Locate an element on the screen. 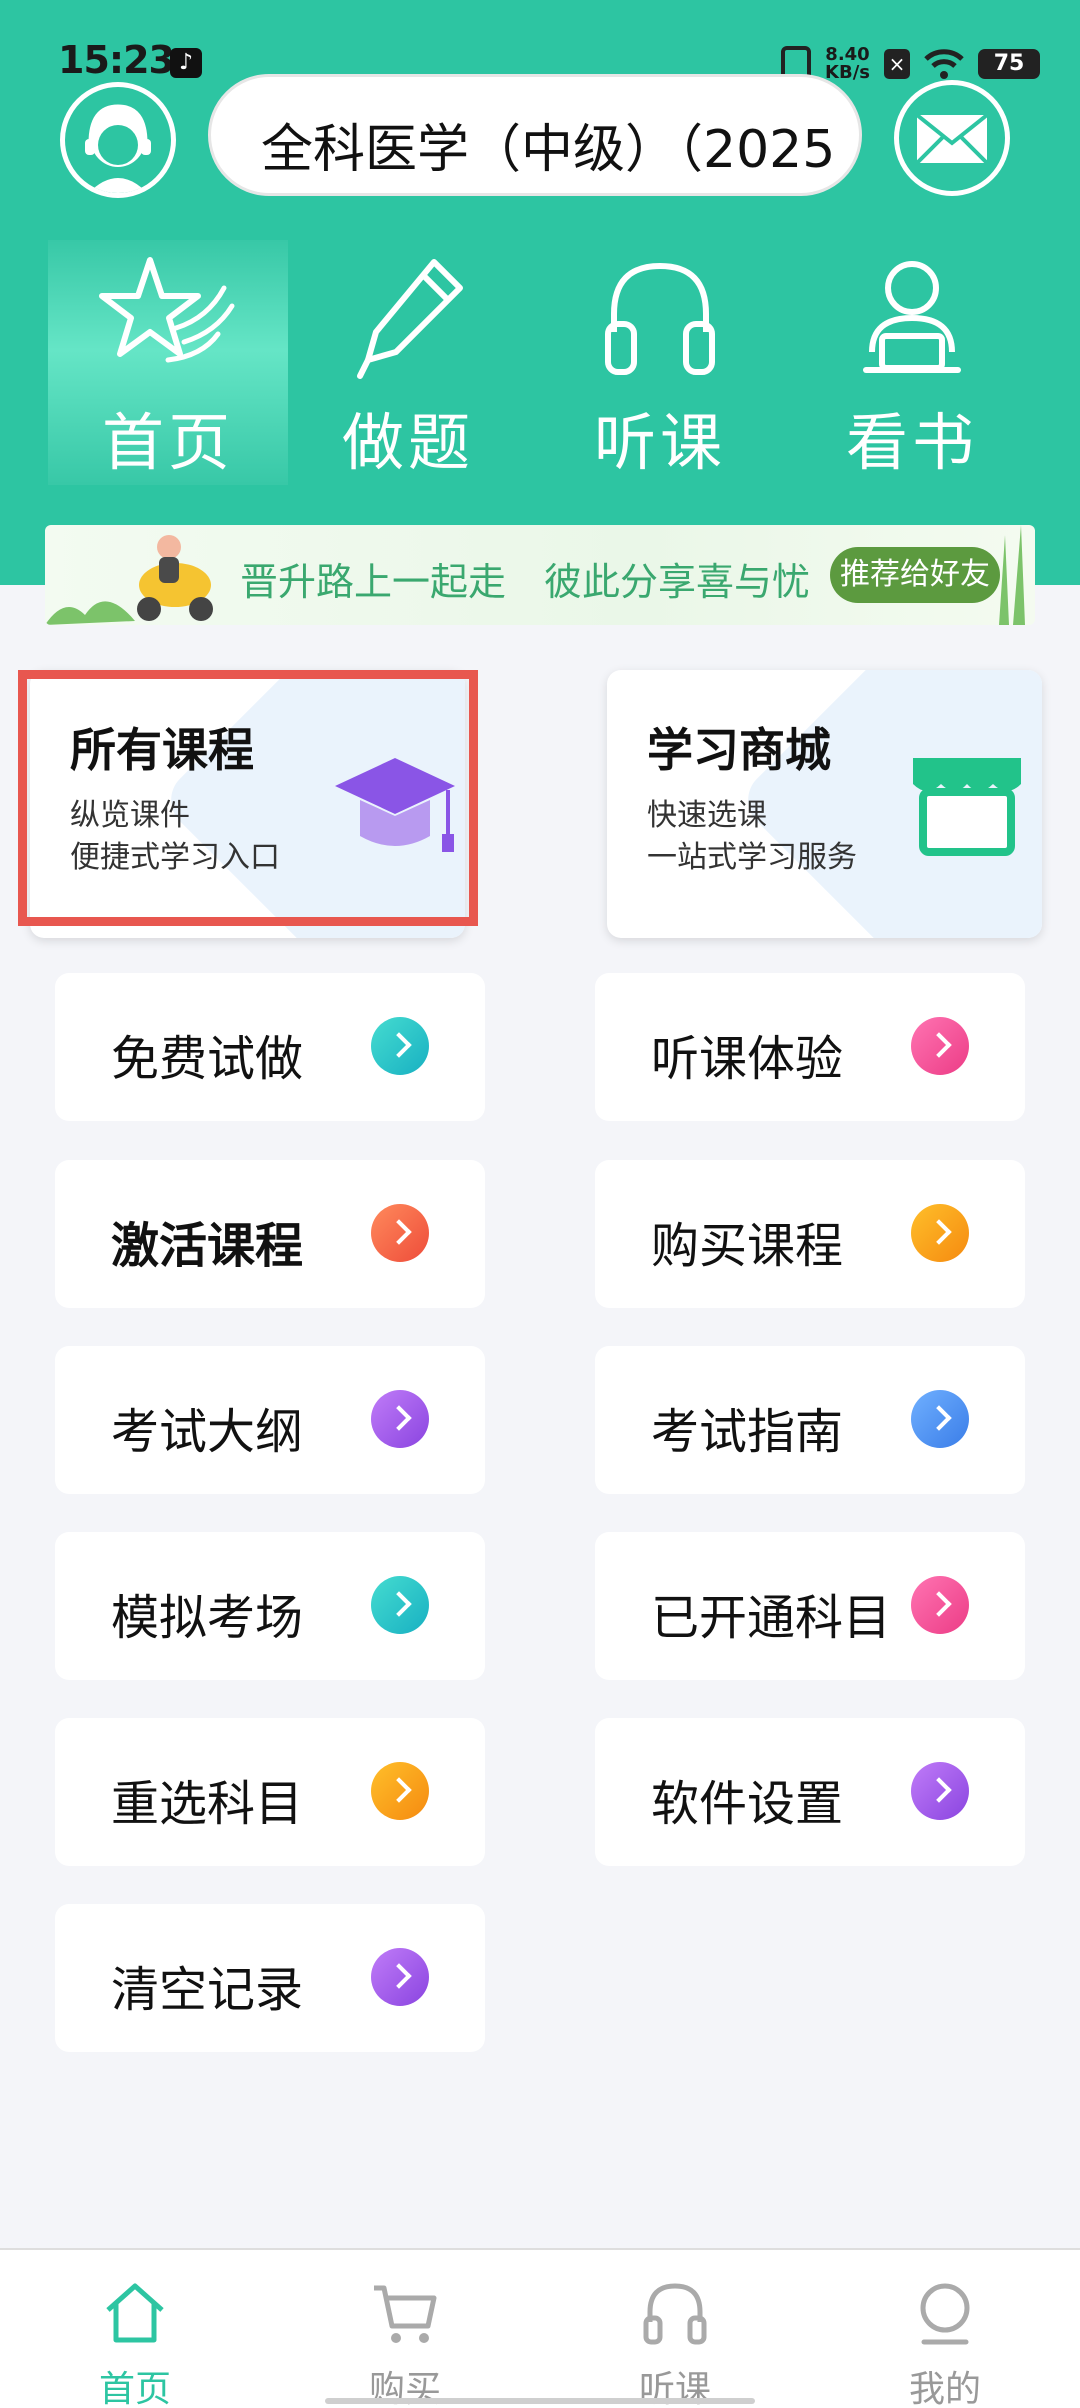  star-icon is located at coordinates (167, 310).